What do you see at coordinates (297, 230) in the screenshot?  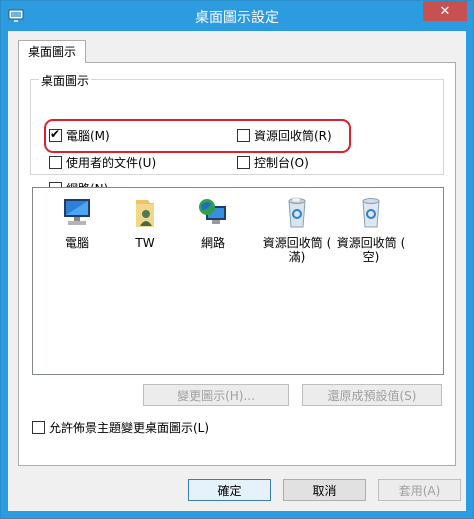 I see `list-item-recycle-bin-full: 資源回收筒 ( 滿)` at bounding box center [297, 230].